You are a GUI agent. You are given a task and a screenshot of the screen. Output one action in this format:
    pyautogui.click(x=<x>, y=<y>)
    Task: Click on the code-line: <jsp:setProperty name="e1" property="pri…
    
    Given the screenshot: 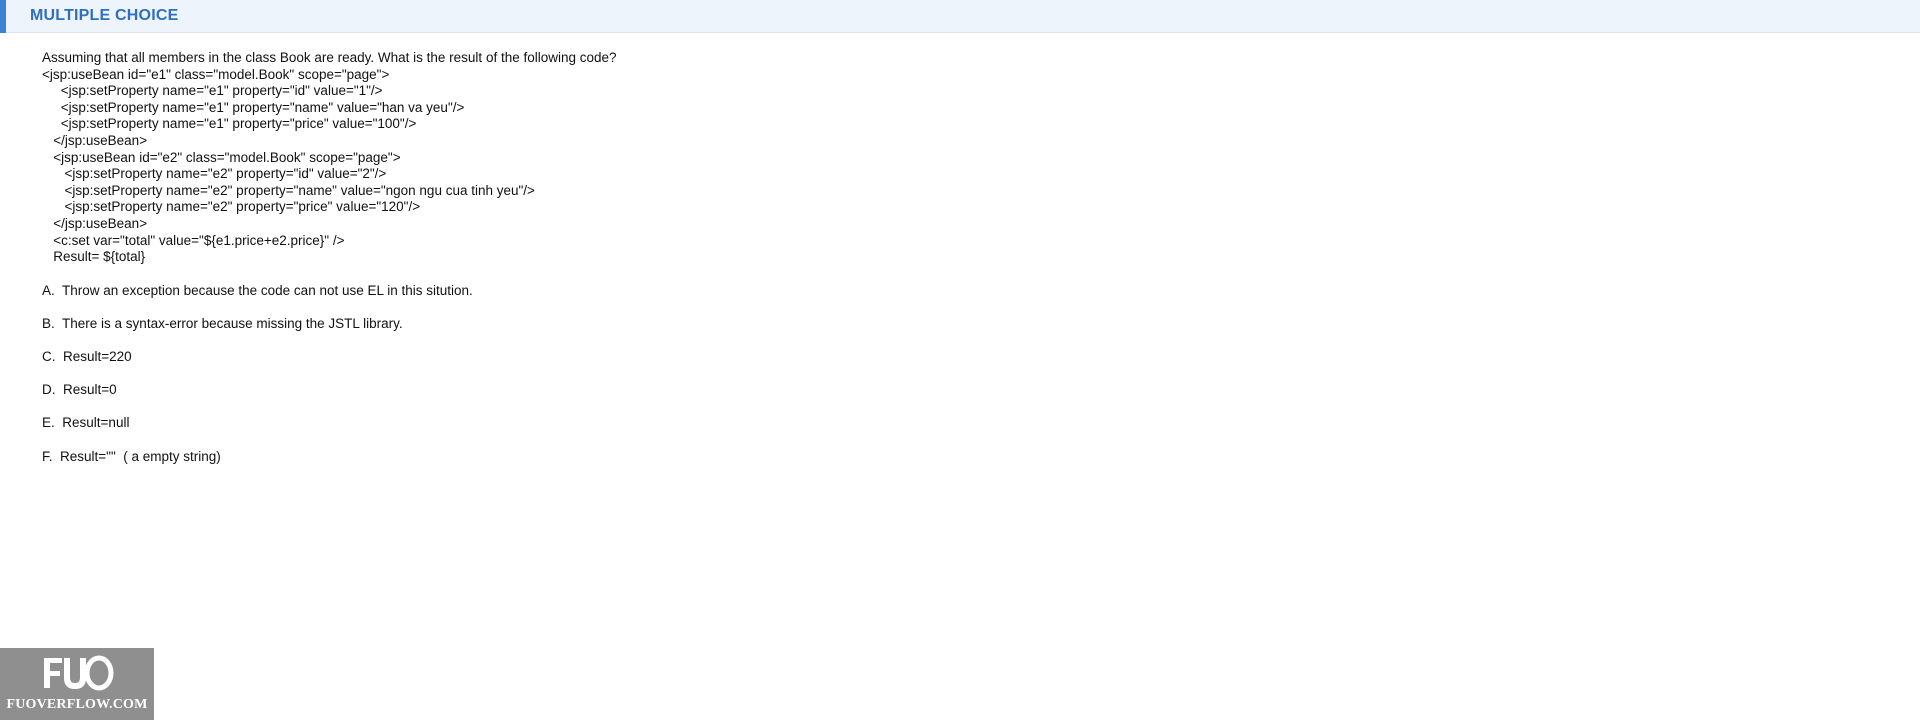 What is the action you would take?
    pyautogui.click(x=229, y=124)
    